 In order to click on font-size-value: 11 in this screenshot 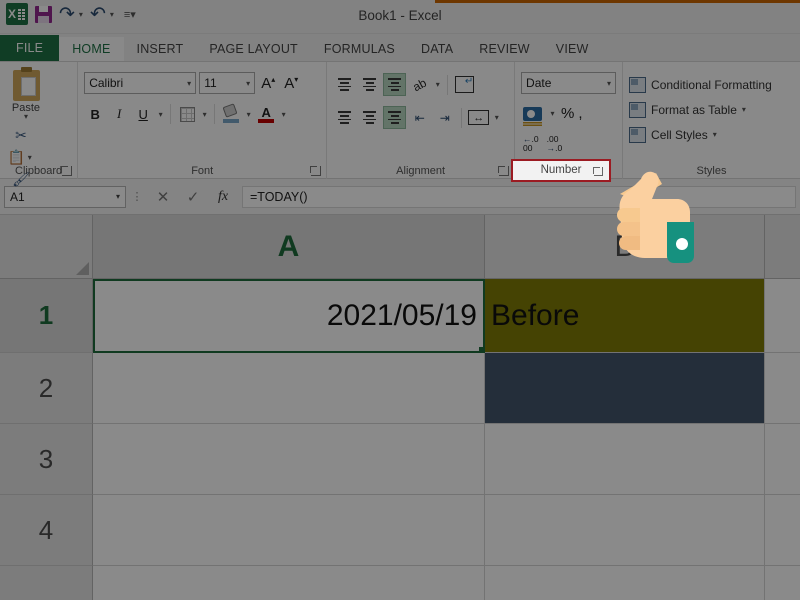, I will do `click(210, 83)`.